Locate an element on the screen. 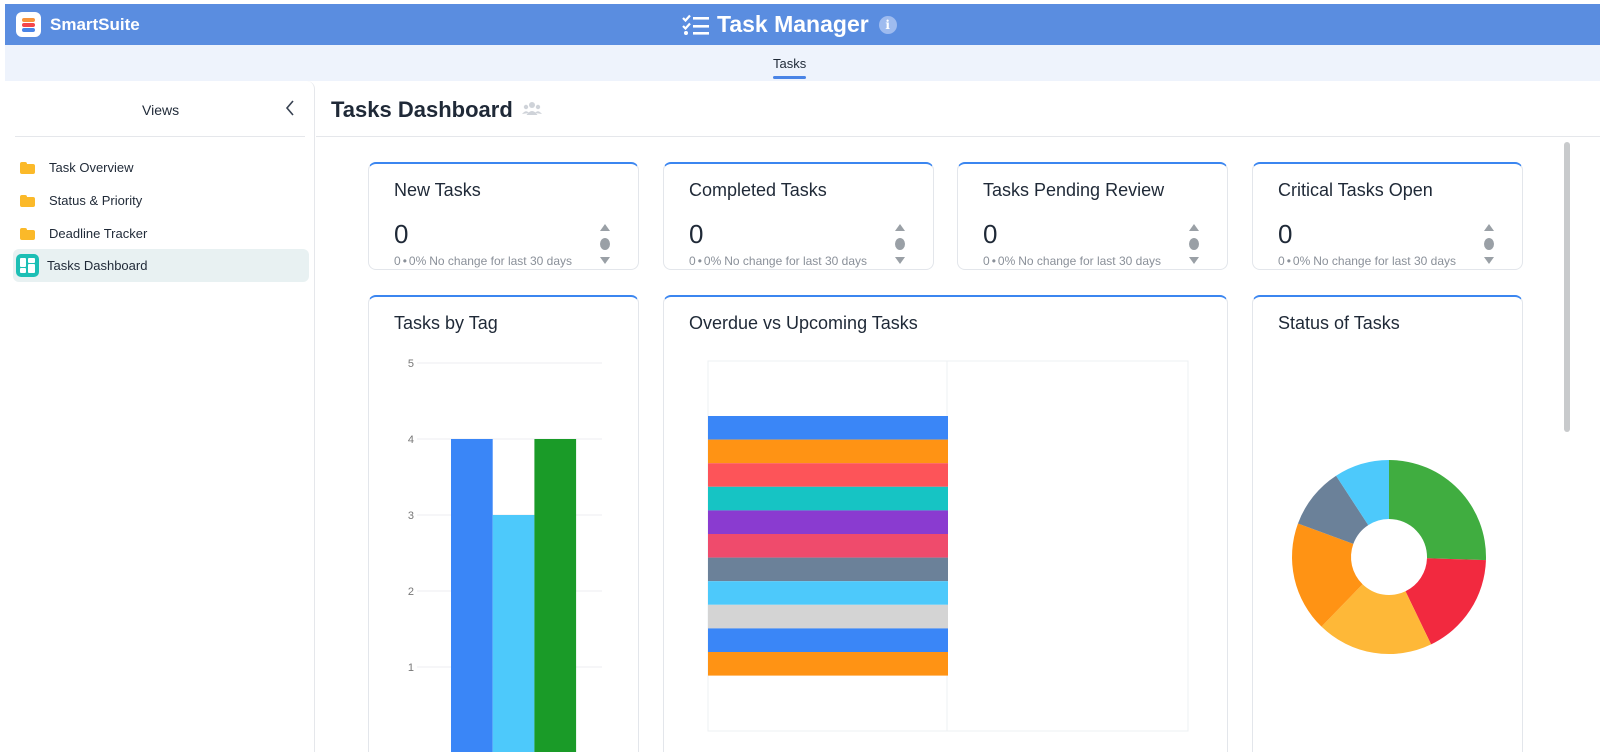 This screenshot has width=1600, height=752. chart-card-status-of-tasks: Status of Tasks is located at coordinates (1387, 523).